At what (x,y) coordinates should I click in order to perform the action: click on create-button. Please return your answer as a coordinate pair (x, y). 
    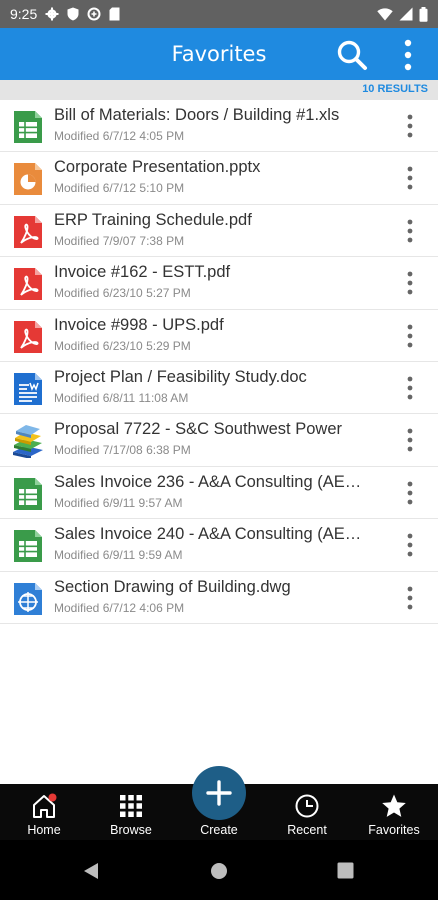
    Looking at the image, I should click on (219, 793).